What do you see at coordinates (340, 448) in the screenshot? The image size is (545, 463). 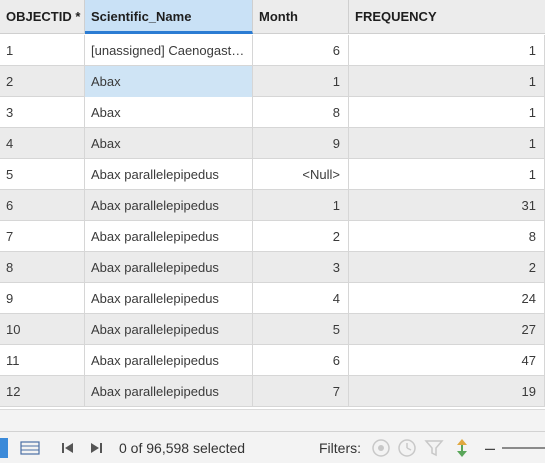 I see `filters-label: Filters:` at bounding box center [340, 448].